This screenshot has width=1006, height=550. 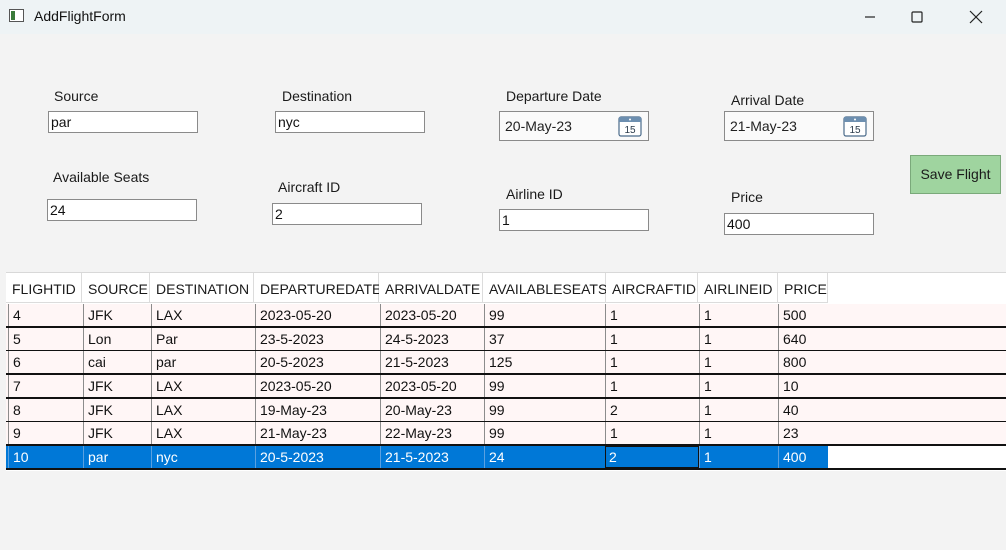 I want to click on airline-id-input: 1, so click(x=574, y=220).